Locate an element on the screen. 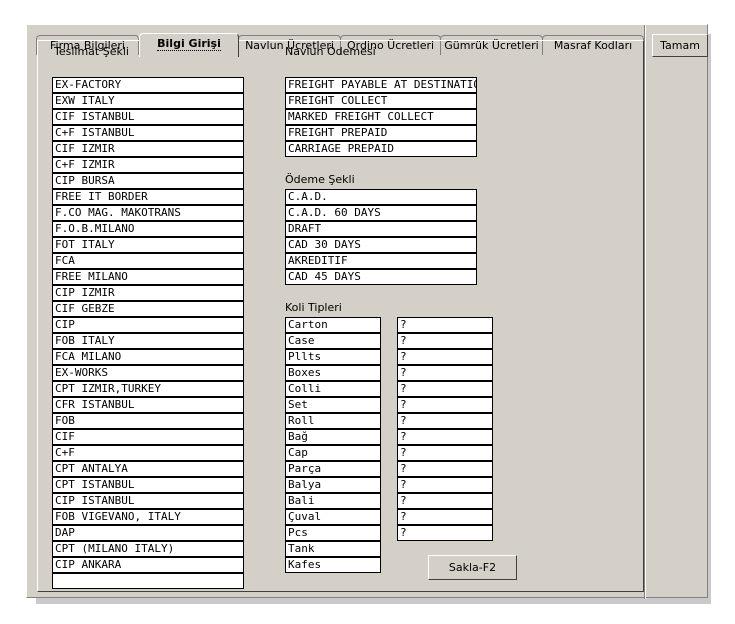 The height and width of the screenshot is (624, 735). teslimat-row: CFR ISTANBUL is located at coordinates (148, 405).